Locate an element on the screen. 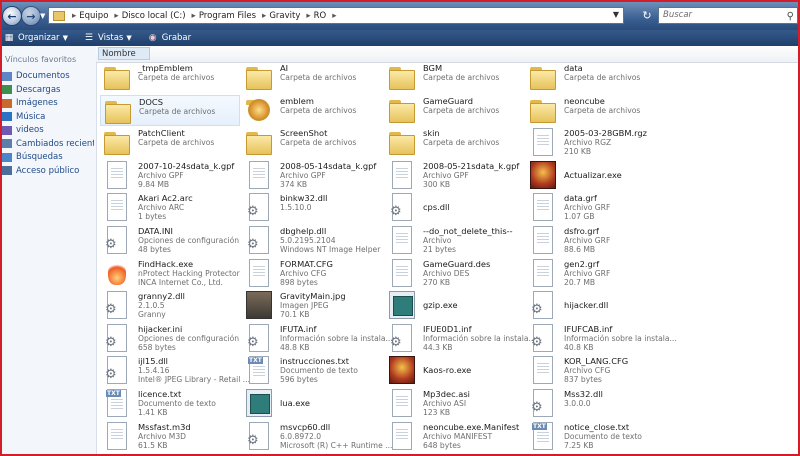 Image resolution: width=800 pixels, height=456 pixels. file-item: binkw32.dll1.5.10.0 is located at coordinates (312, 207).